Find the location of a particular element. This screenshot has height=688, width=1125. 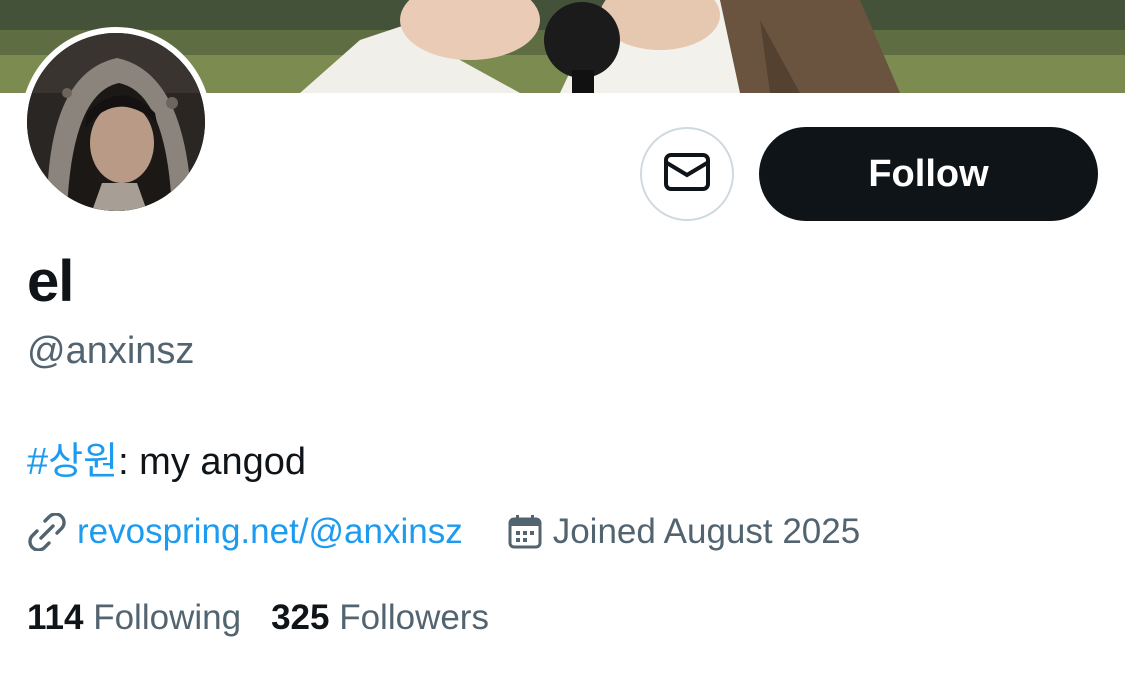

avatar-image is located at coordinates (116, 122).